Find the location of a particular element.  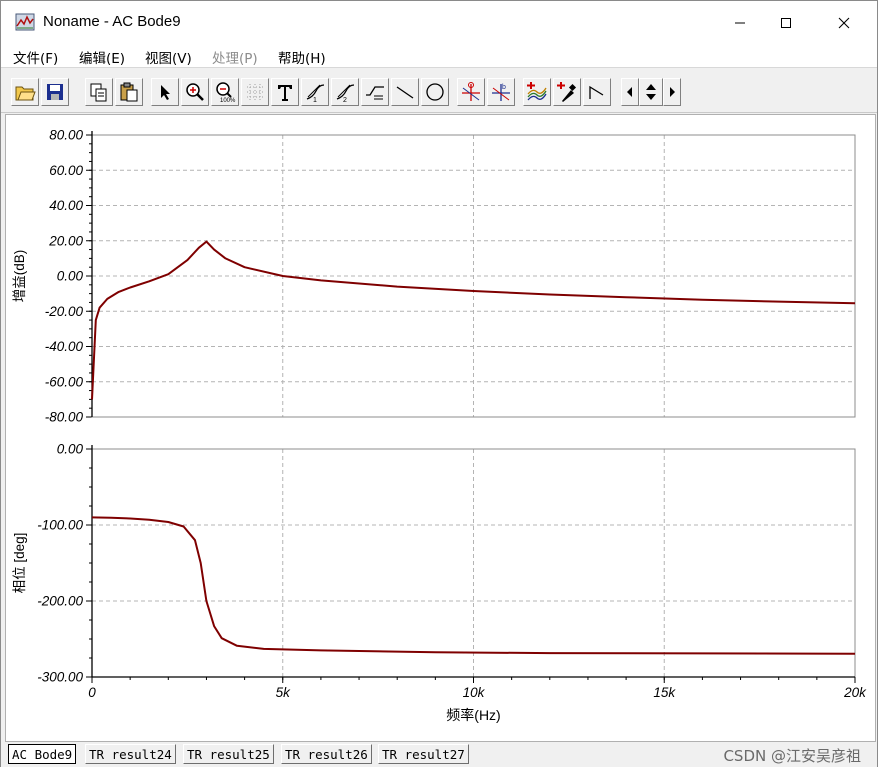

gain-ytick-label: -80.00 is located at coordinates (64, 417).